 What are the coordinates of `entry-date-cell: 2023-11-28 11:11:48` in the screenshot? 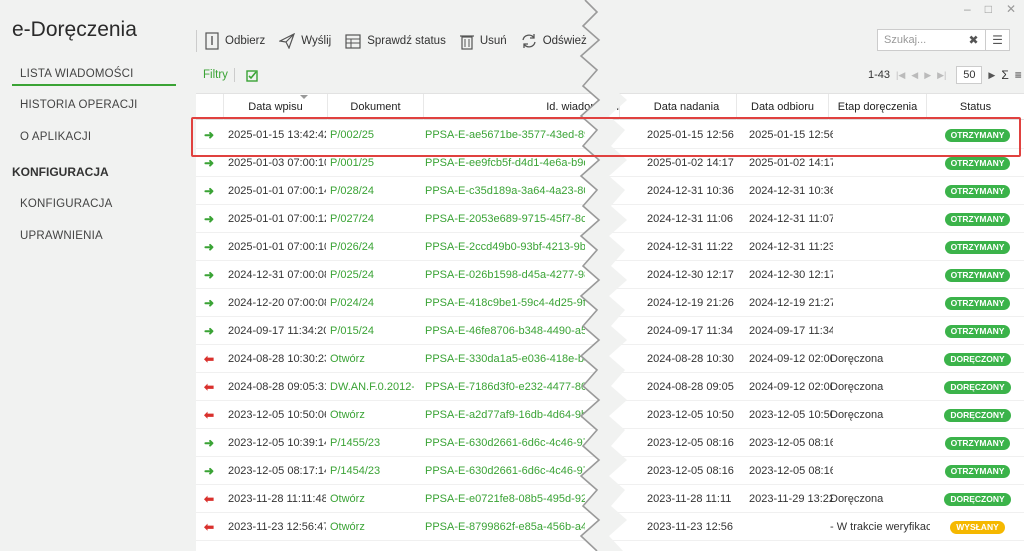 It's located at (277, 499).